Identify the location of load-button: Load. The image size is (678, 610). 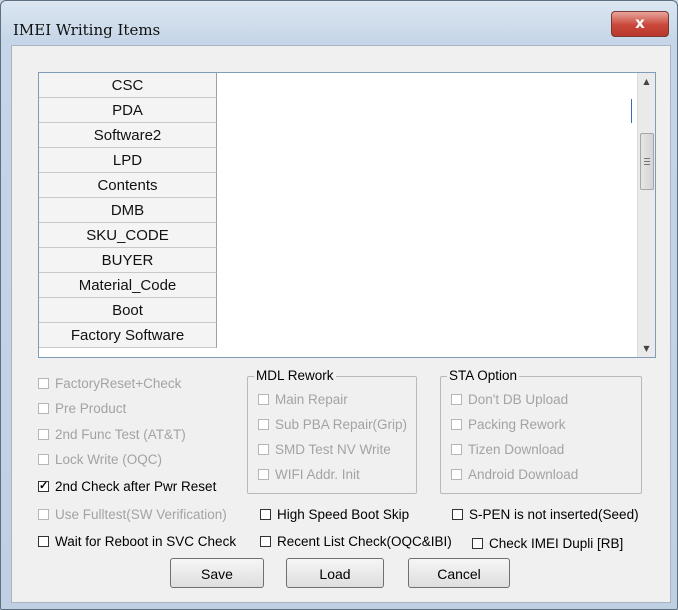
(335, 573).